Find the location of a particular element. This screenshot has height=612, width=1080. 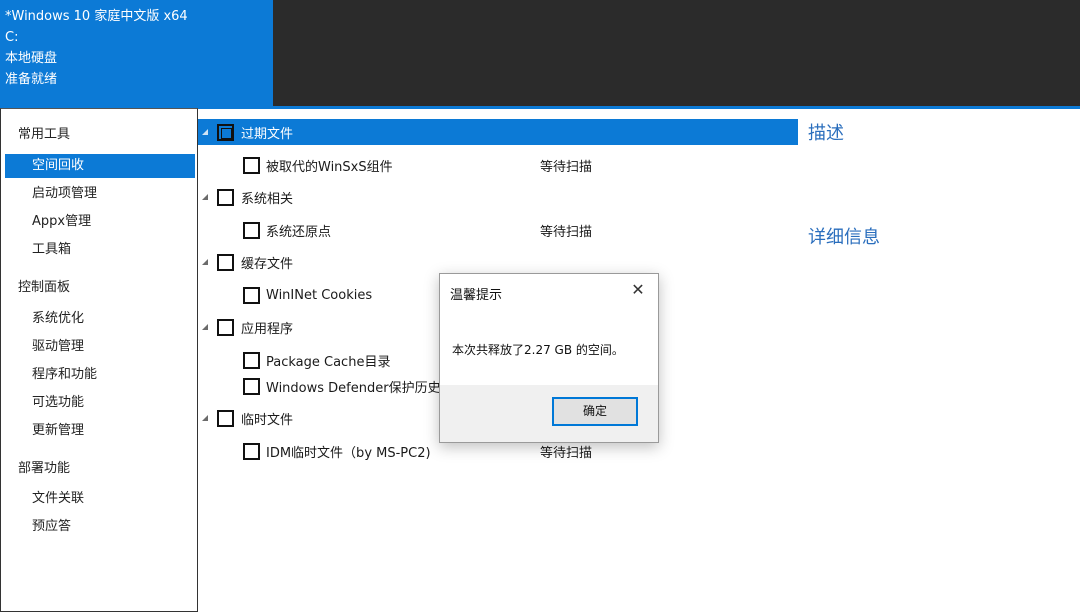

detail-info-heading: 详细信息 is located at coordinates (844, 237).